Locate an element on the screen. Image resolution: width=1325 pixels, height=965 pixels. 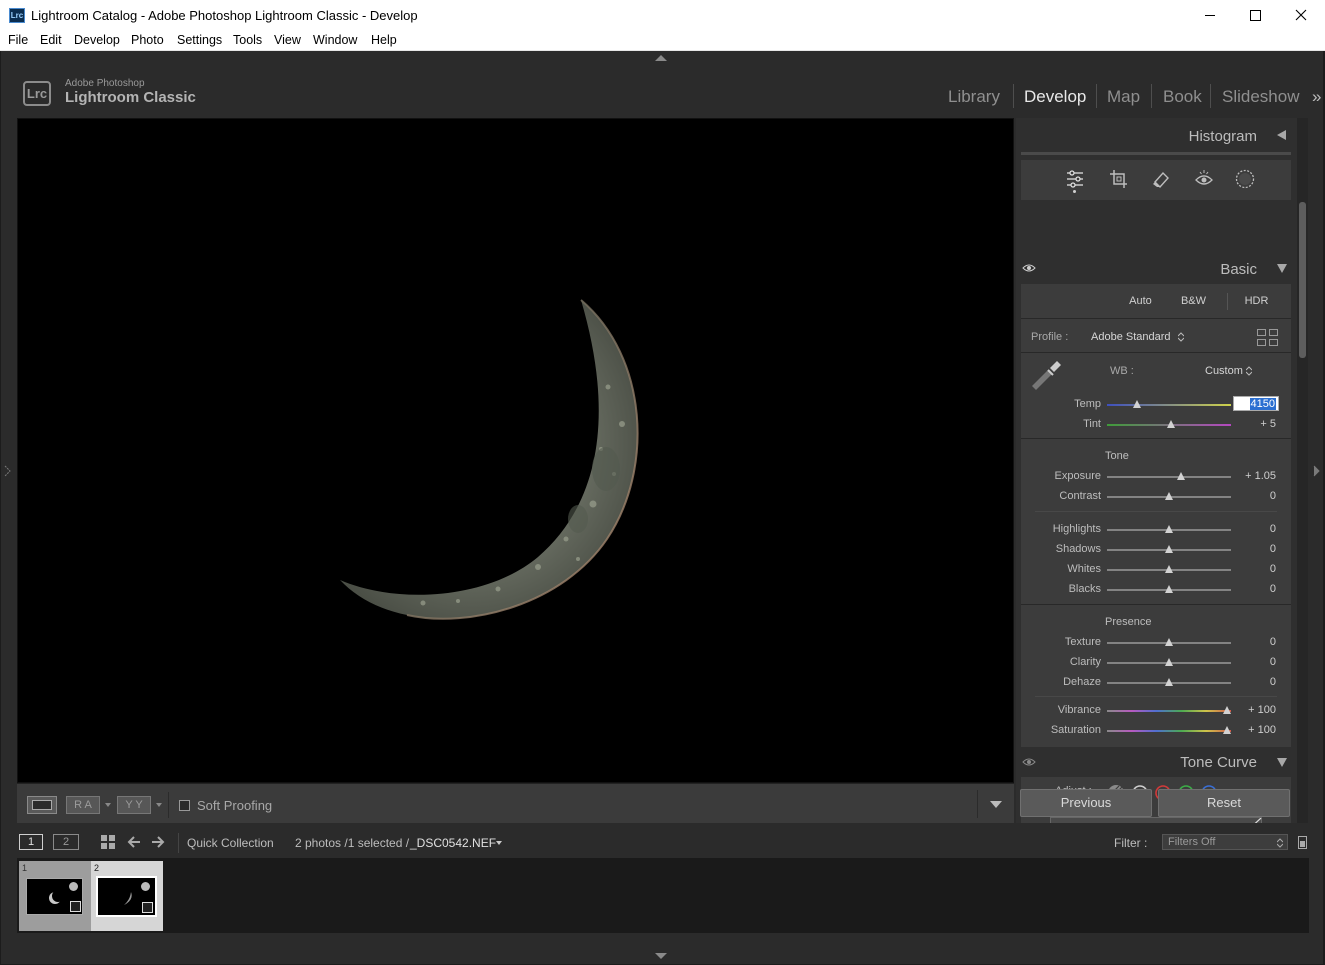
main-screen-button: 1 is located at coordinates (31, 842).